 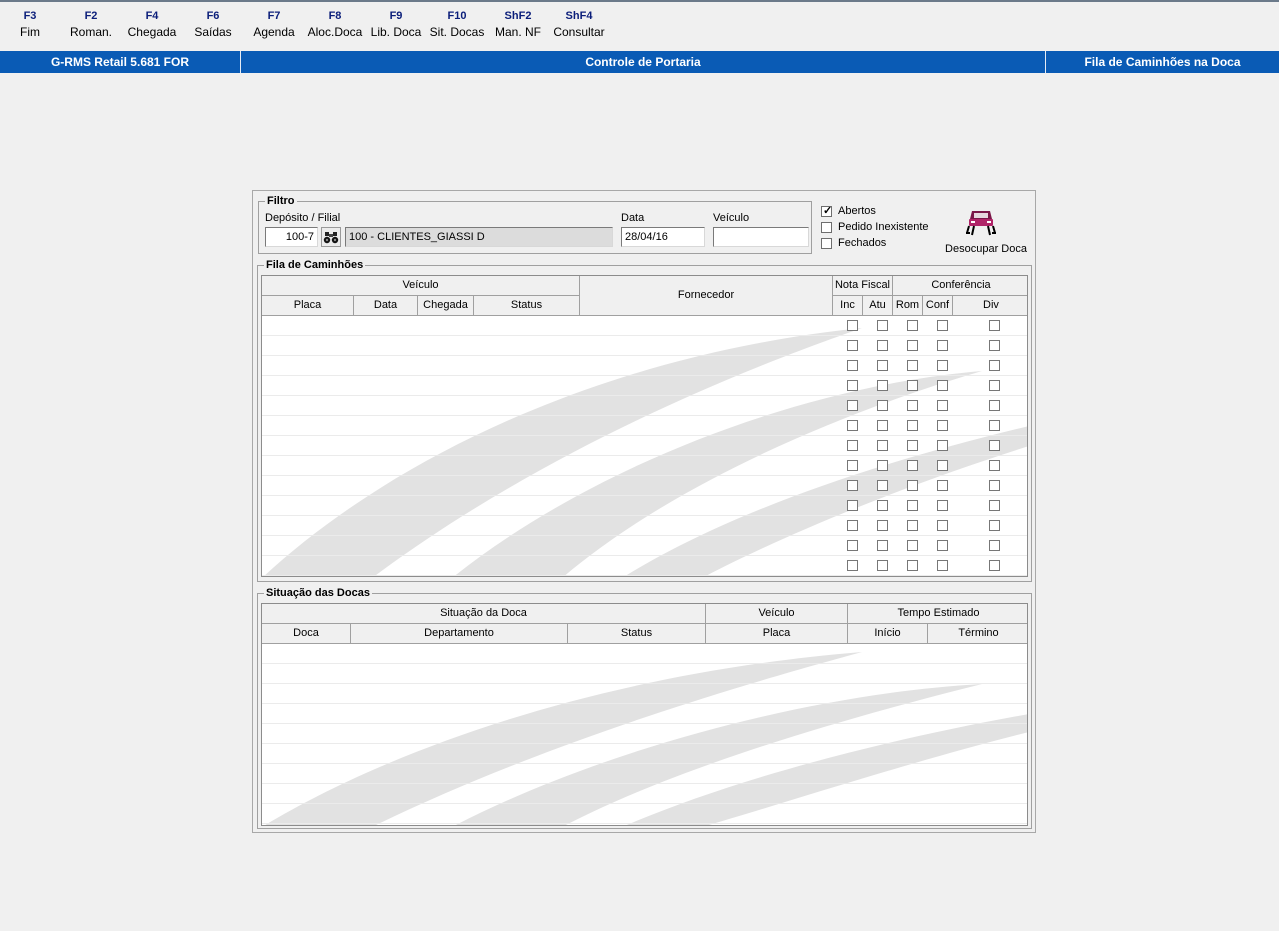 I want to click on data-input, so click(x=663, y=237).